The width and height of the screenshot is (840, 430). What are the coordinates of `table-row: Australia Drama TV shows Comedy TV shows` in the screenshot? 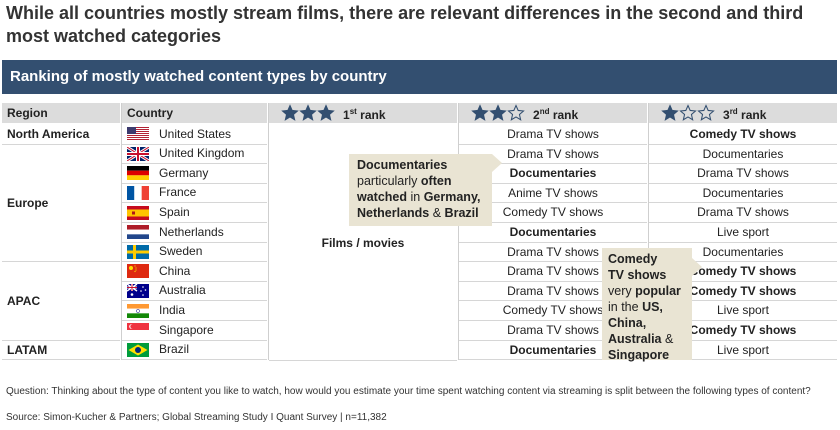 It's located at (419, 292).